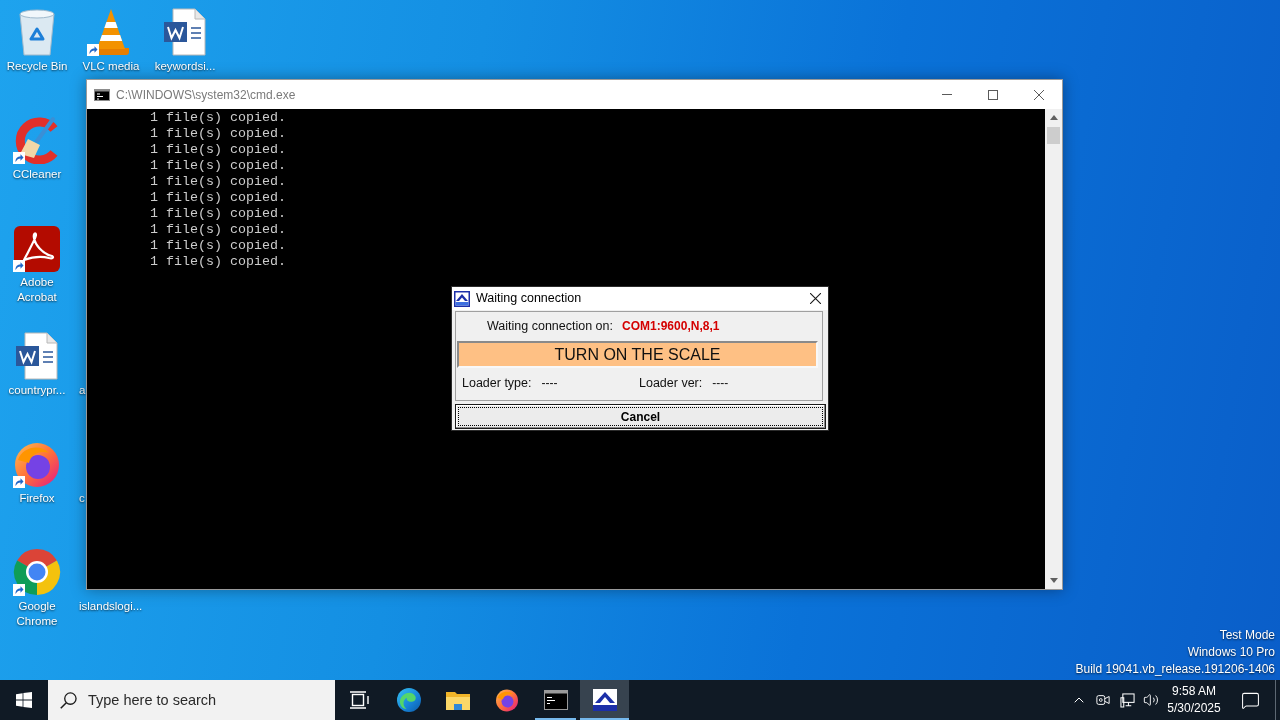  What do you see at coordinates (37, 147) in the screenshot?
I see `desktop-shortcut: CCleaner` at bounding box center [37, 147].